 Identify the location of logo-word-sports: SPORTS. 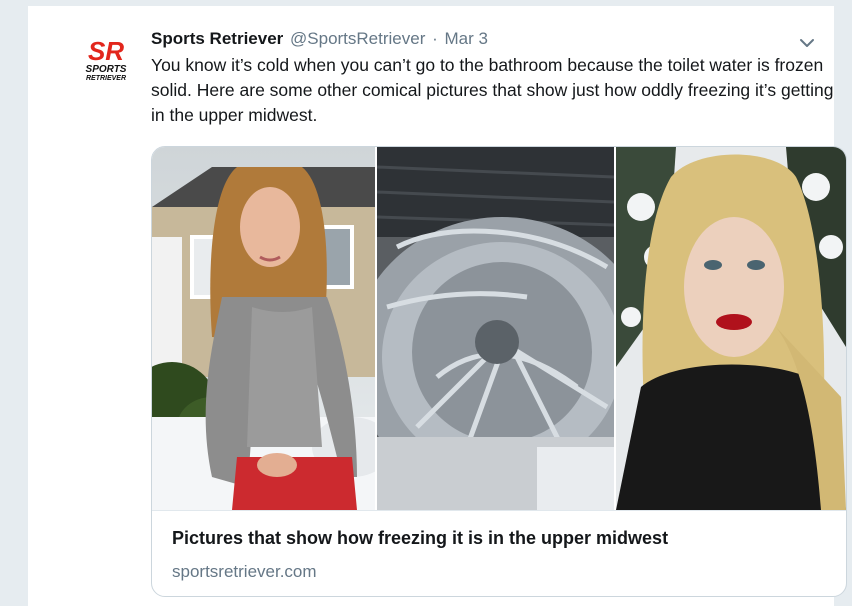
(106, 69).